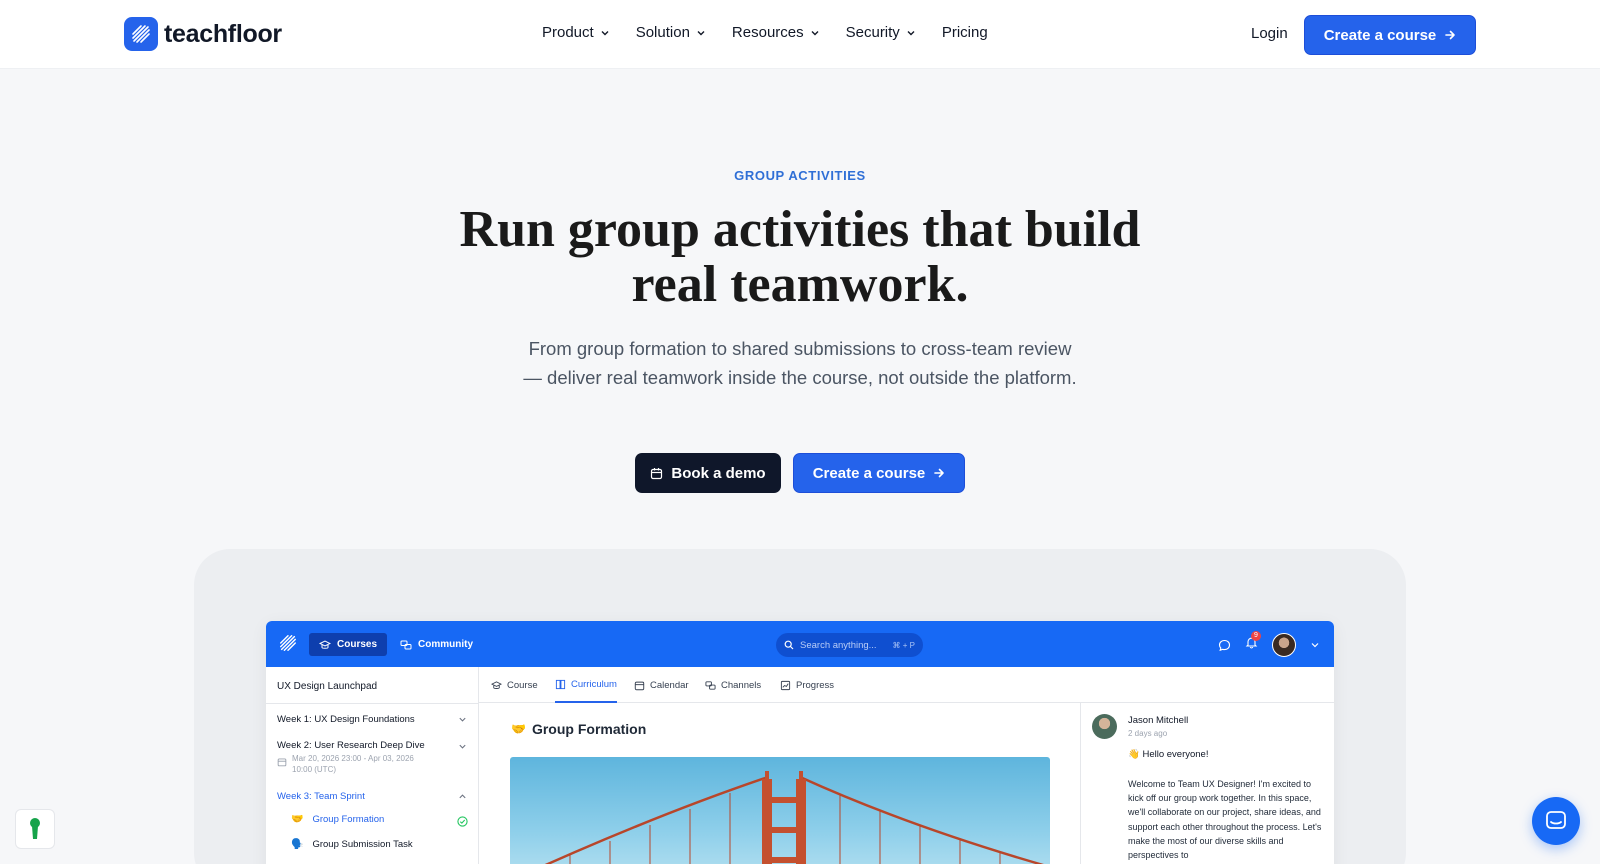 This screenshot has width=1600, height=864. What do you see at coordinates (1148, 733) in the screenshot?
I see `message-timestamp: 2 days ago` at bounding box center [1148, 733].